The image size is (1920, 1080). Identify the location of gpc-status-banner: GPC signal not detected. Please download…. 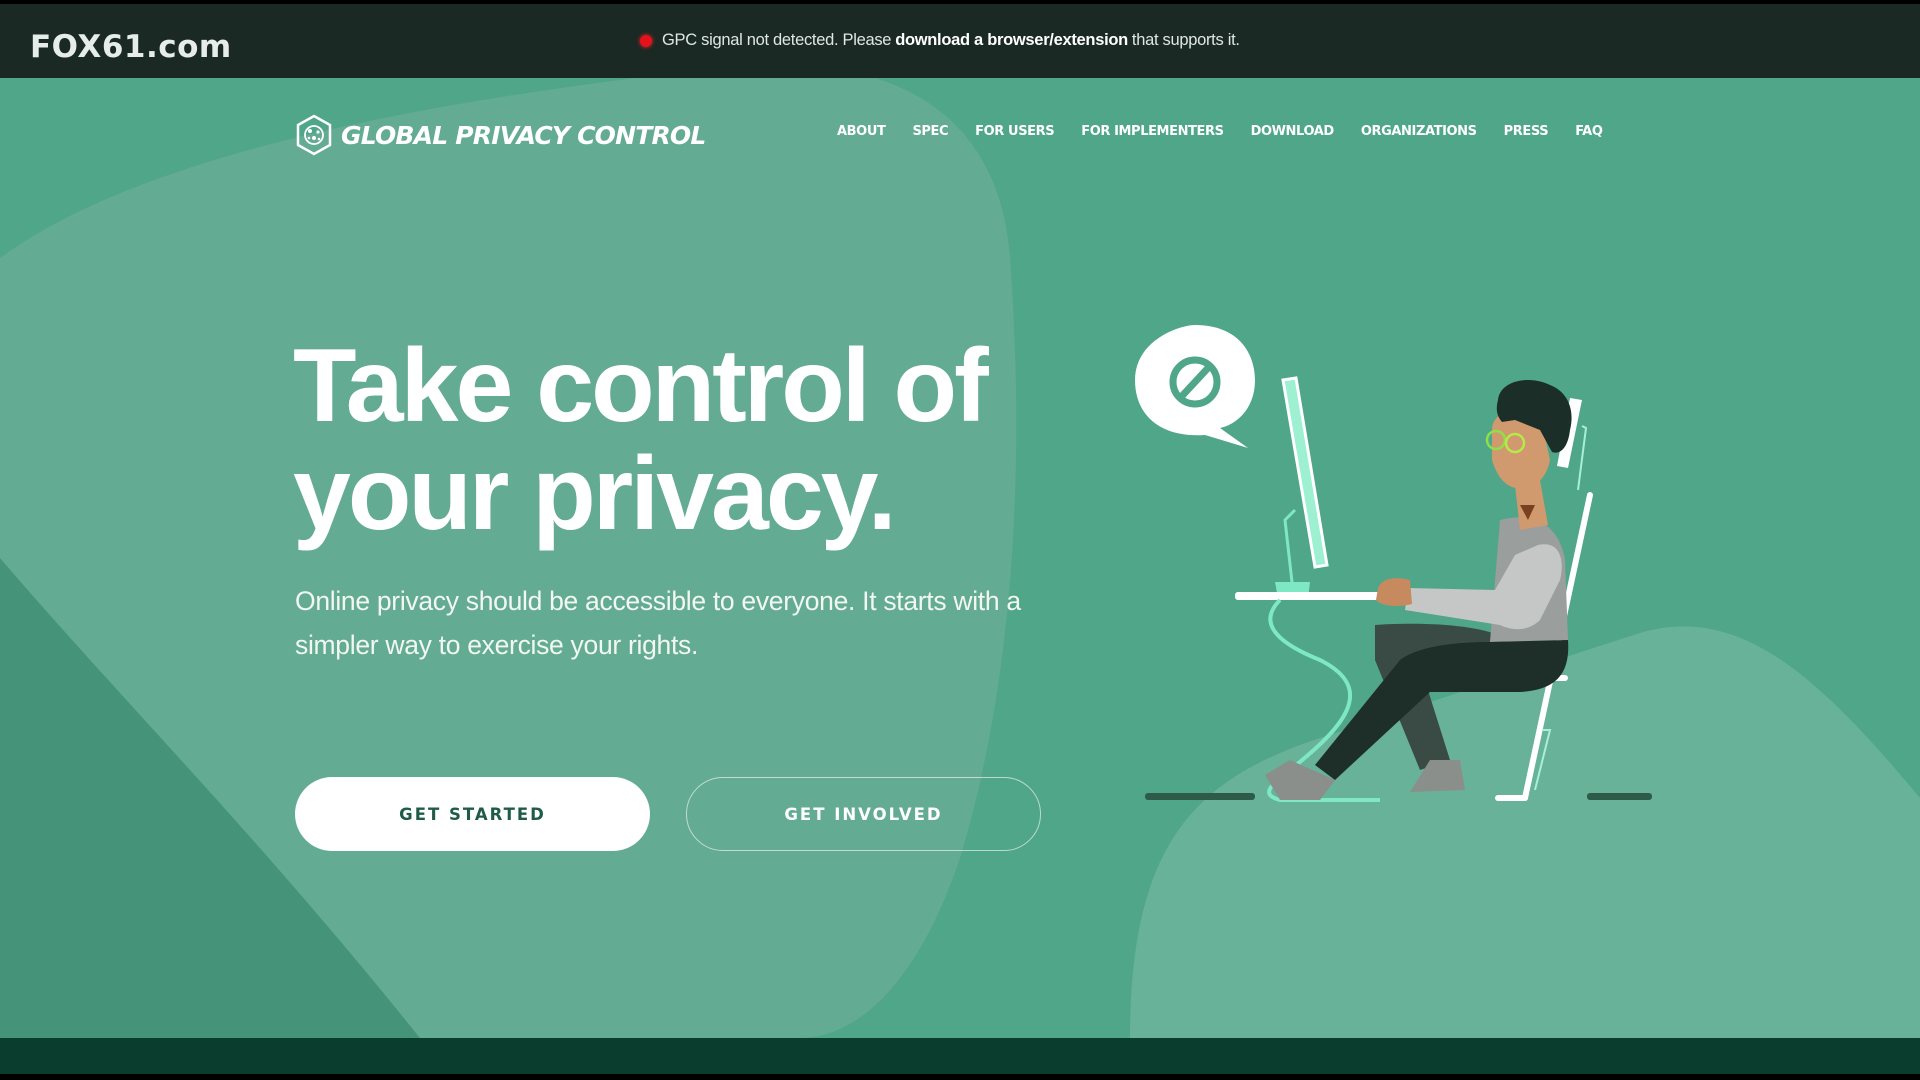
(940, 40).